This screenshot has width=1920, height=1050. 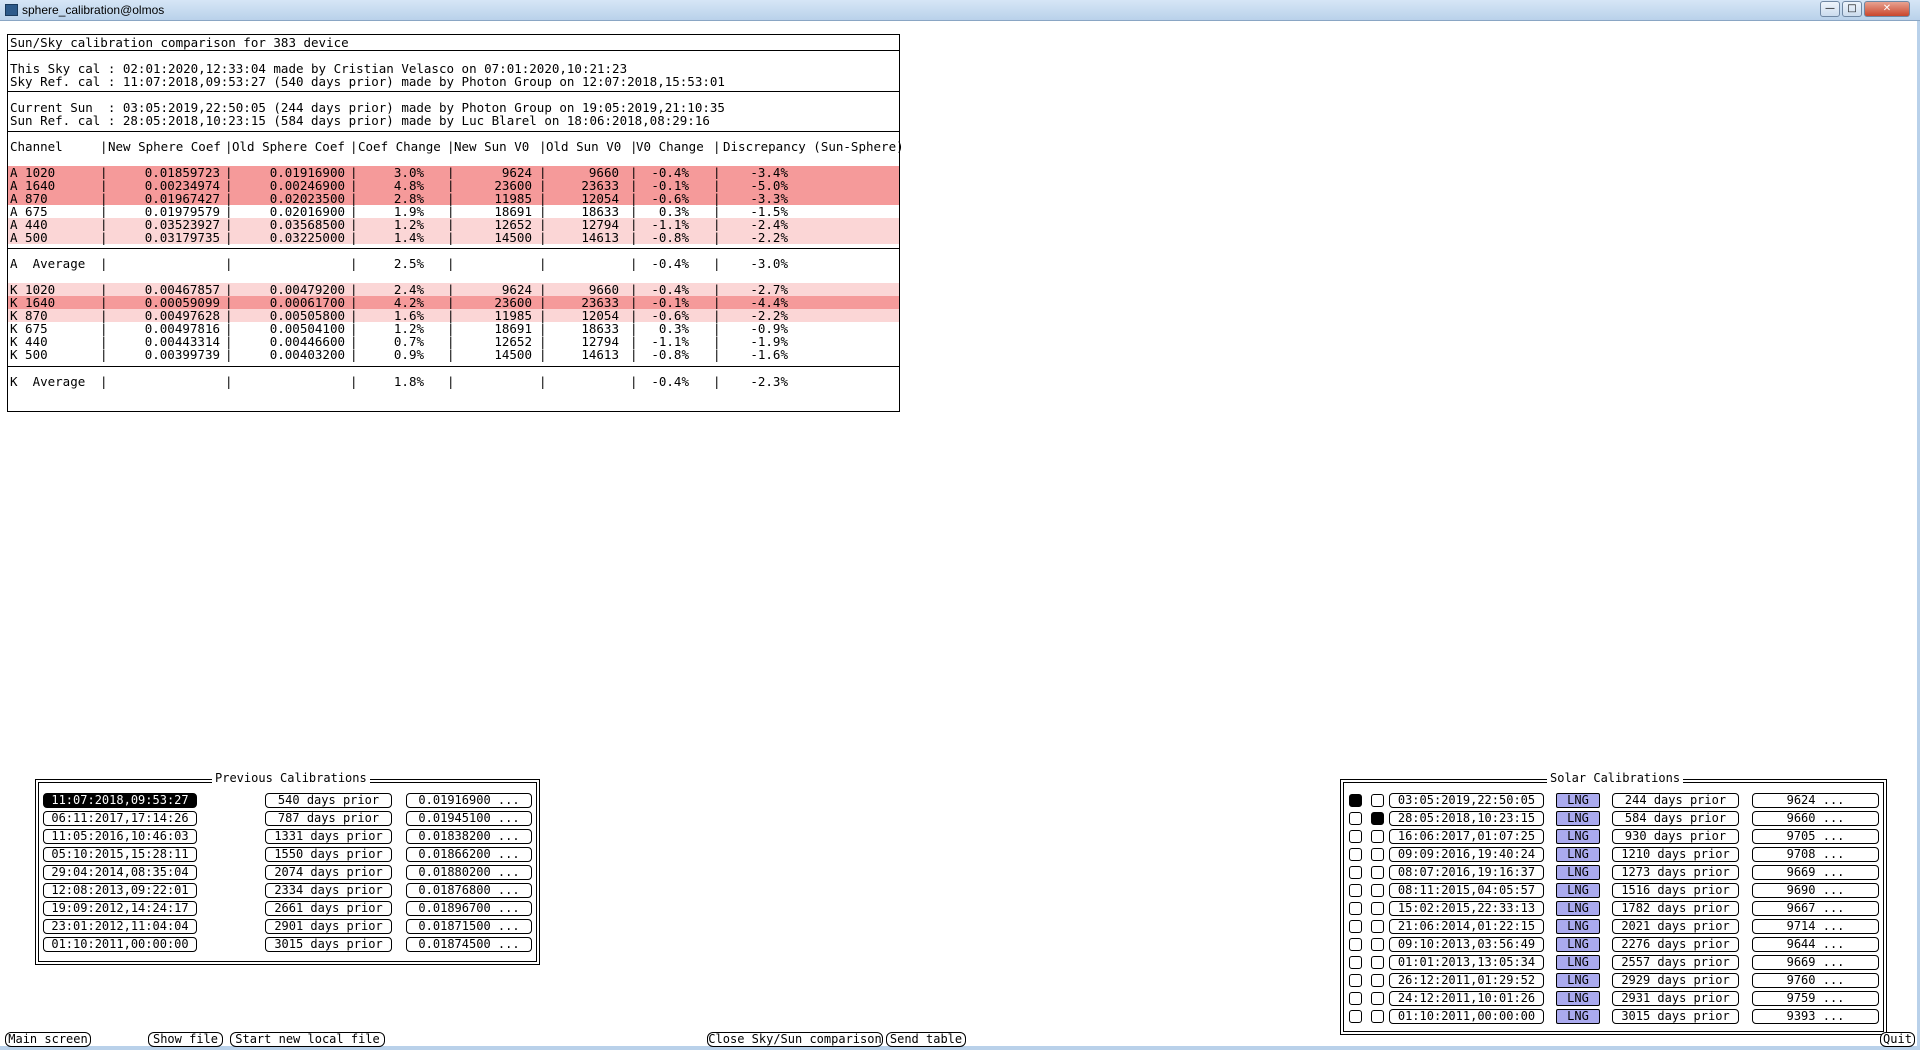 I want to click on solar-calibration-date: 09:09:2016,19:40:24, so click(x=1466, y=854).